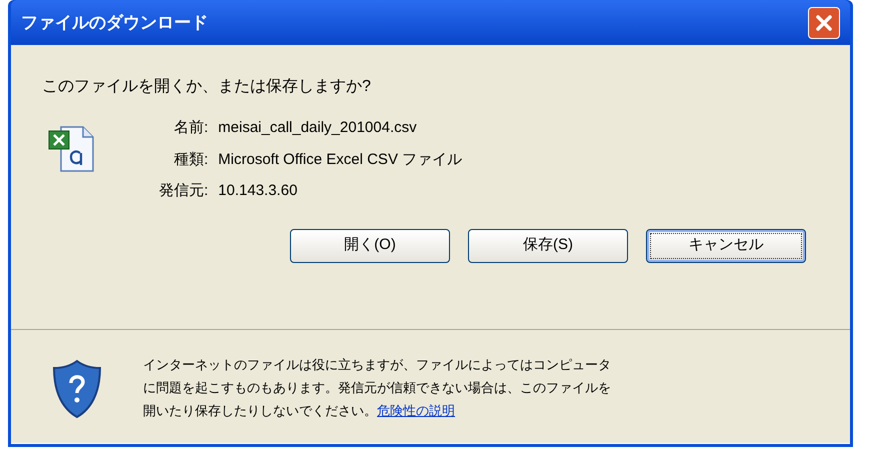 The height and width of the screenshot is (454, 870). What do you see at coordinates (726, 245) in the screenshot?
I see `dialog-button: キャンセル` at bounding box center [726, 245].